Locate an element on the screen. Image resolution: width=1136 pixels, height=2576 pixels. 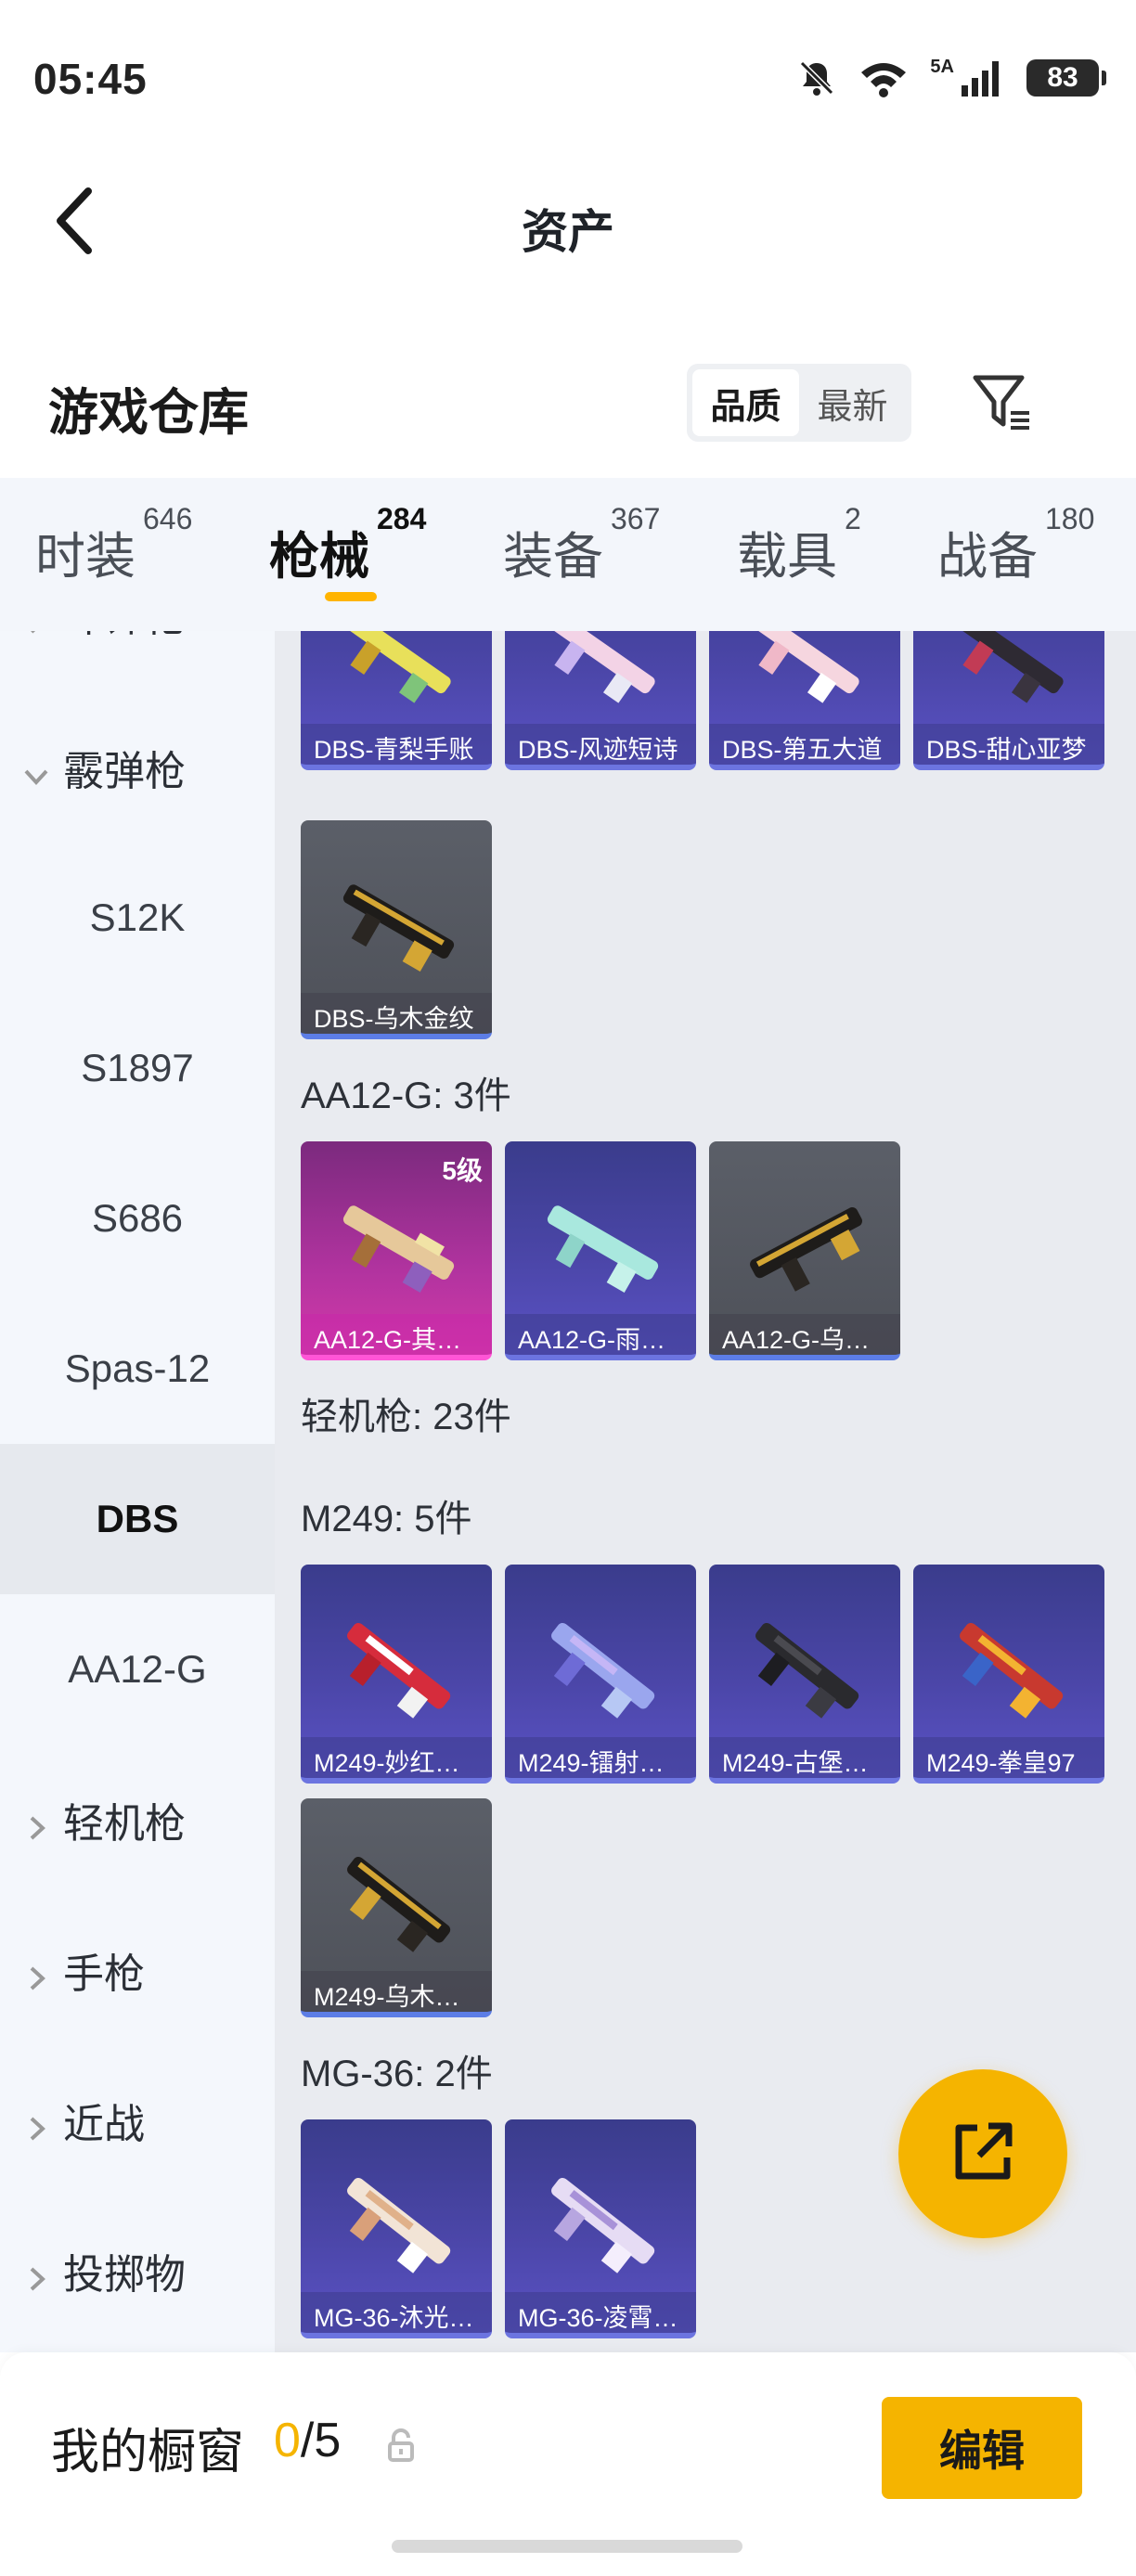
filter-icon is located at coordinates (1002, 405).